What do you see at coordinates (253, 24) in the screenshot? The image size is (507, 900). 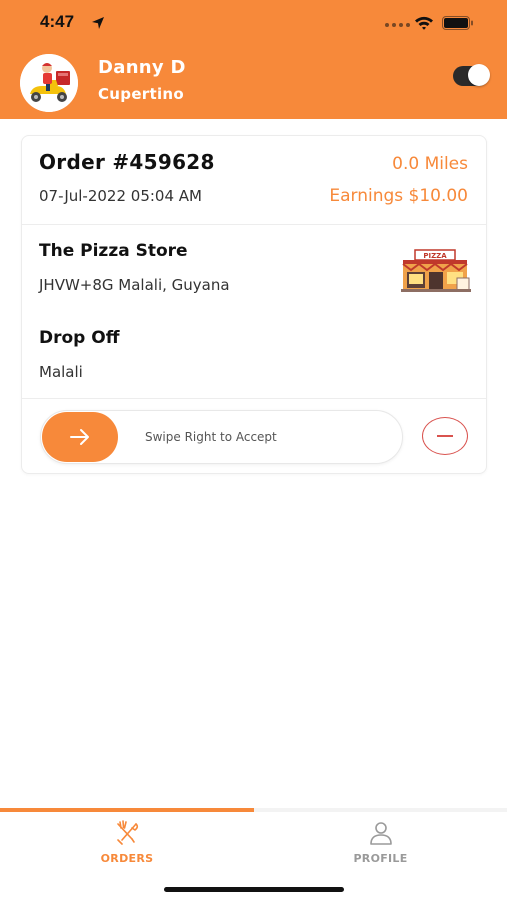 I see `status-bar: 4:47` at bounding box center [253, 24].